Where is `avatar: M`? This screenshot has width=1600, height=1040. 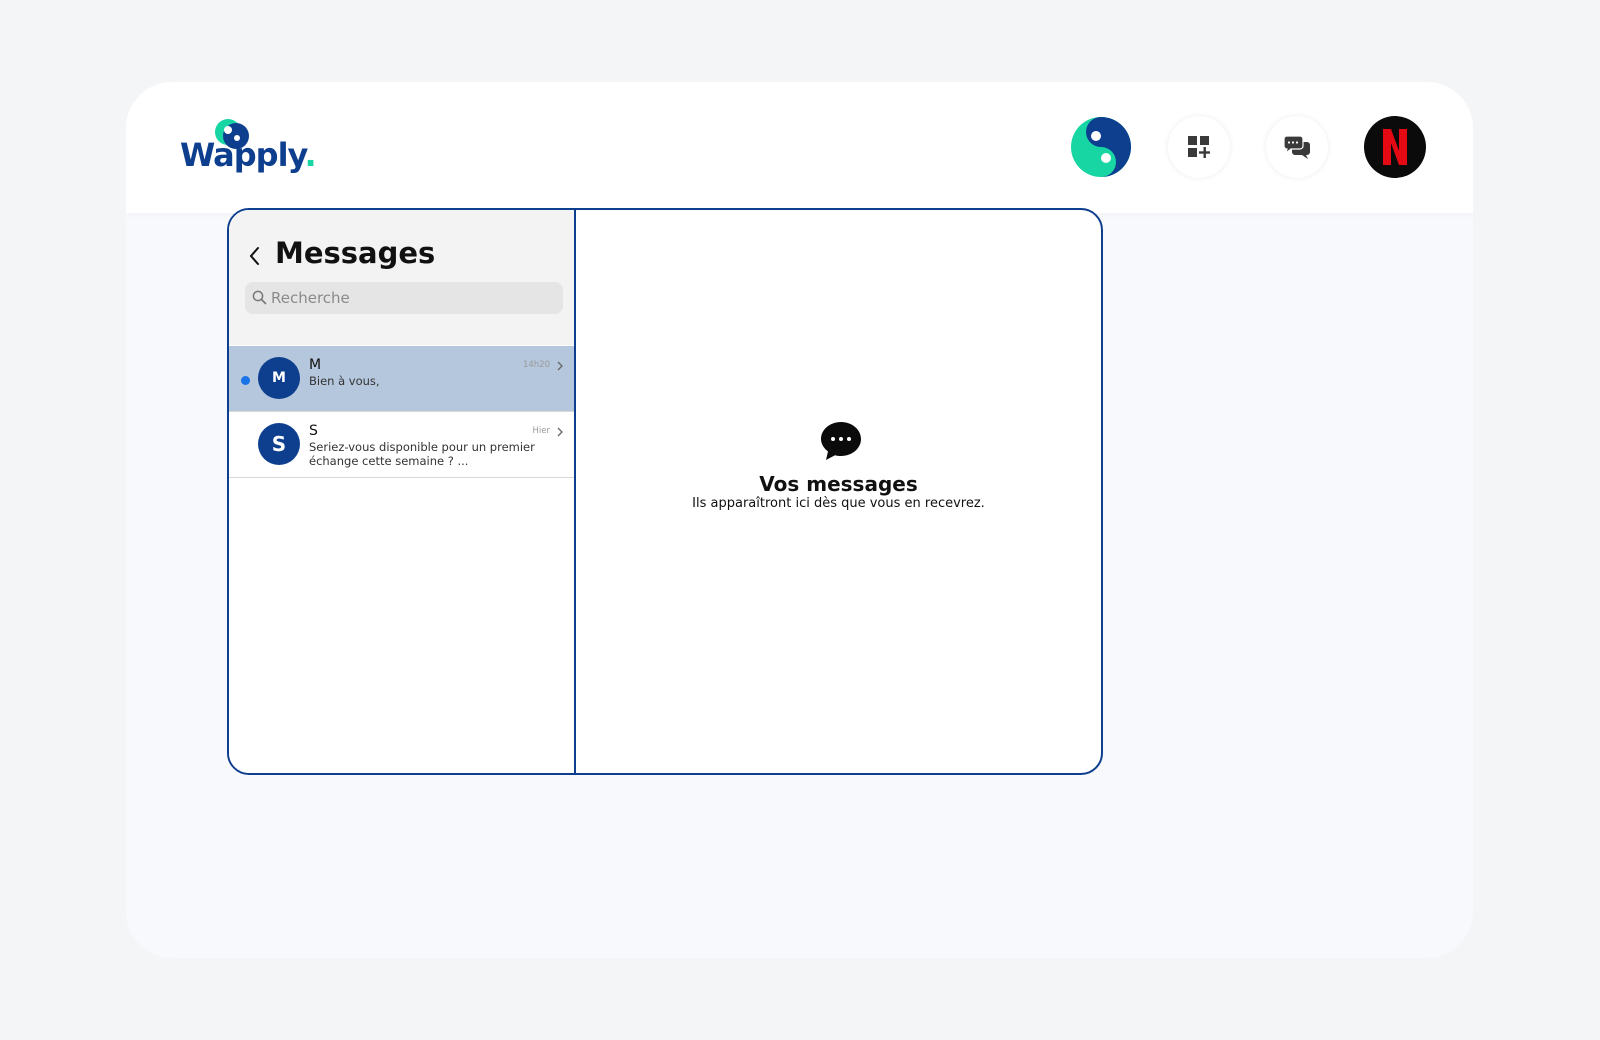
avatar: M is located at coordinates (279, 378).